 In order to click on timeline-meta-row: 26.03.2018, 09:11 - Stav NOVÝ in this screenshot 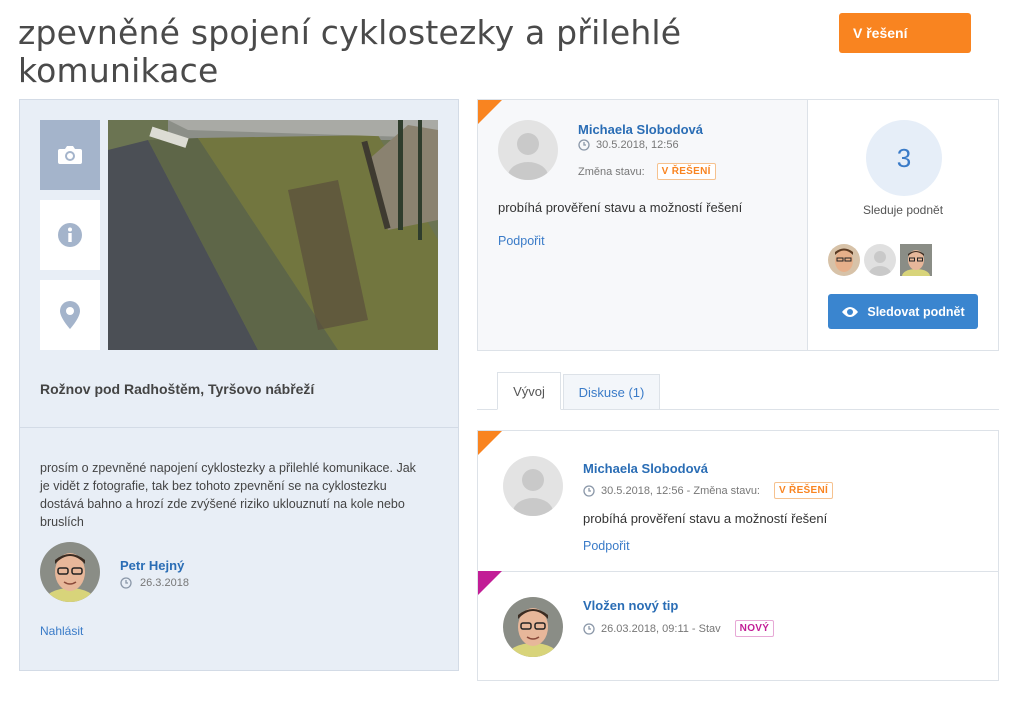, I will do `click(679, 628)`.